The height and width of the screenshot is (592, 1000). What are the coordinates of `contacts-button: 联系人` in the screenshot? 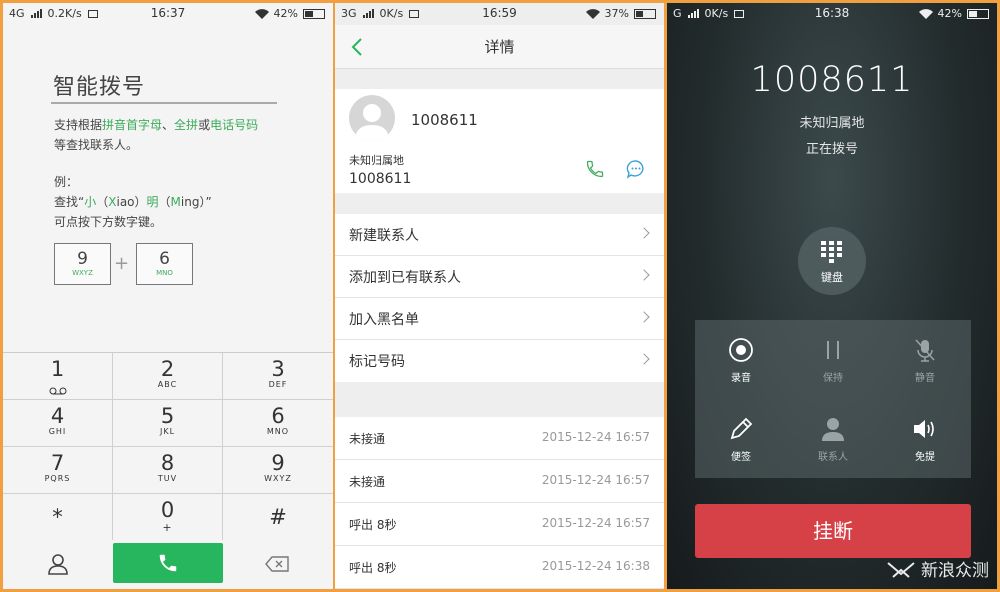 It's located at (833, 438).